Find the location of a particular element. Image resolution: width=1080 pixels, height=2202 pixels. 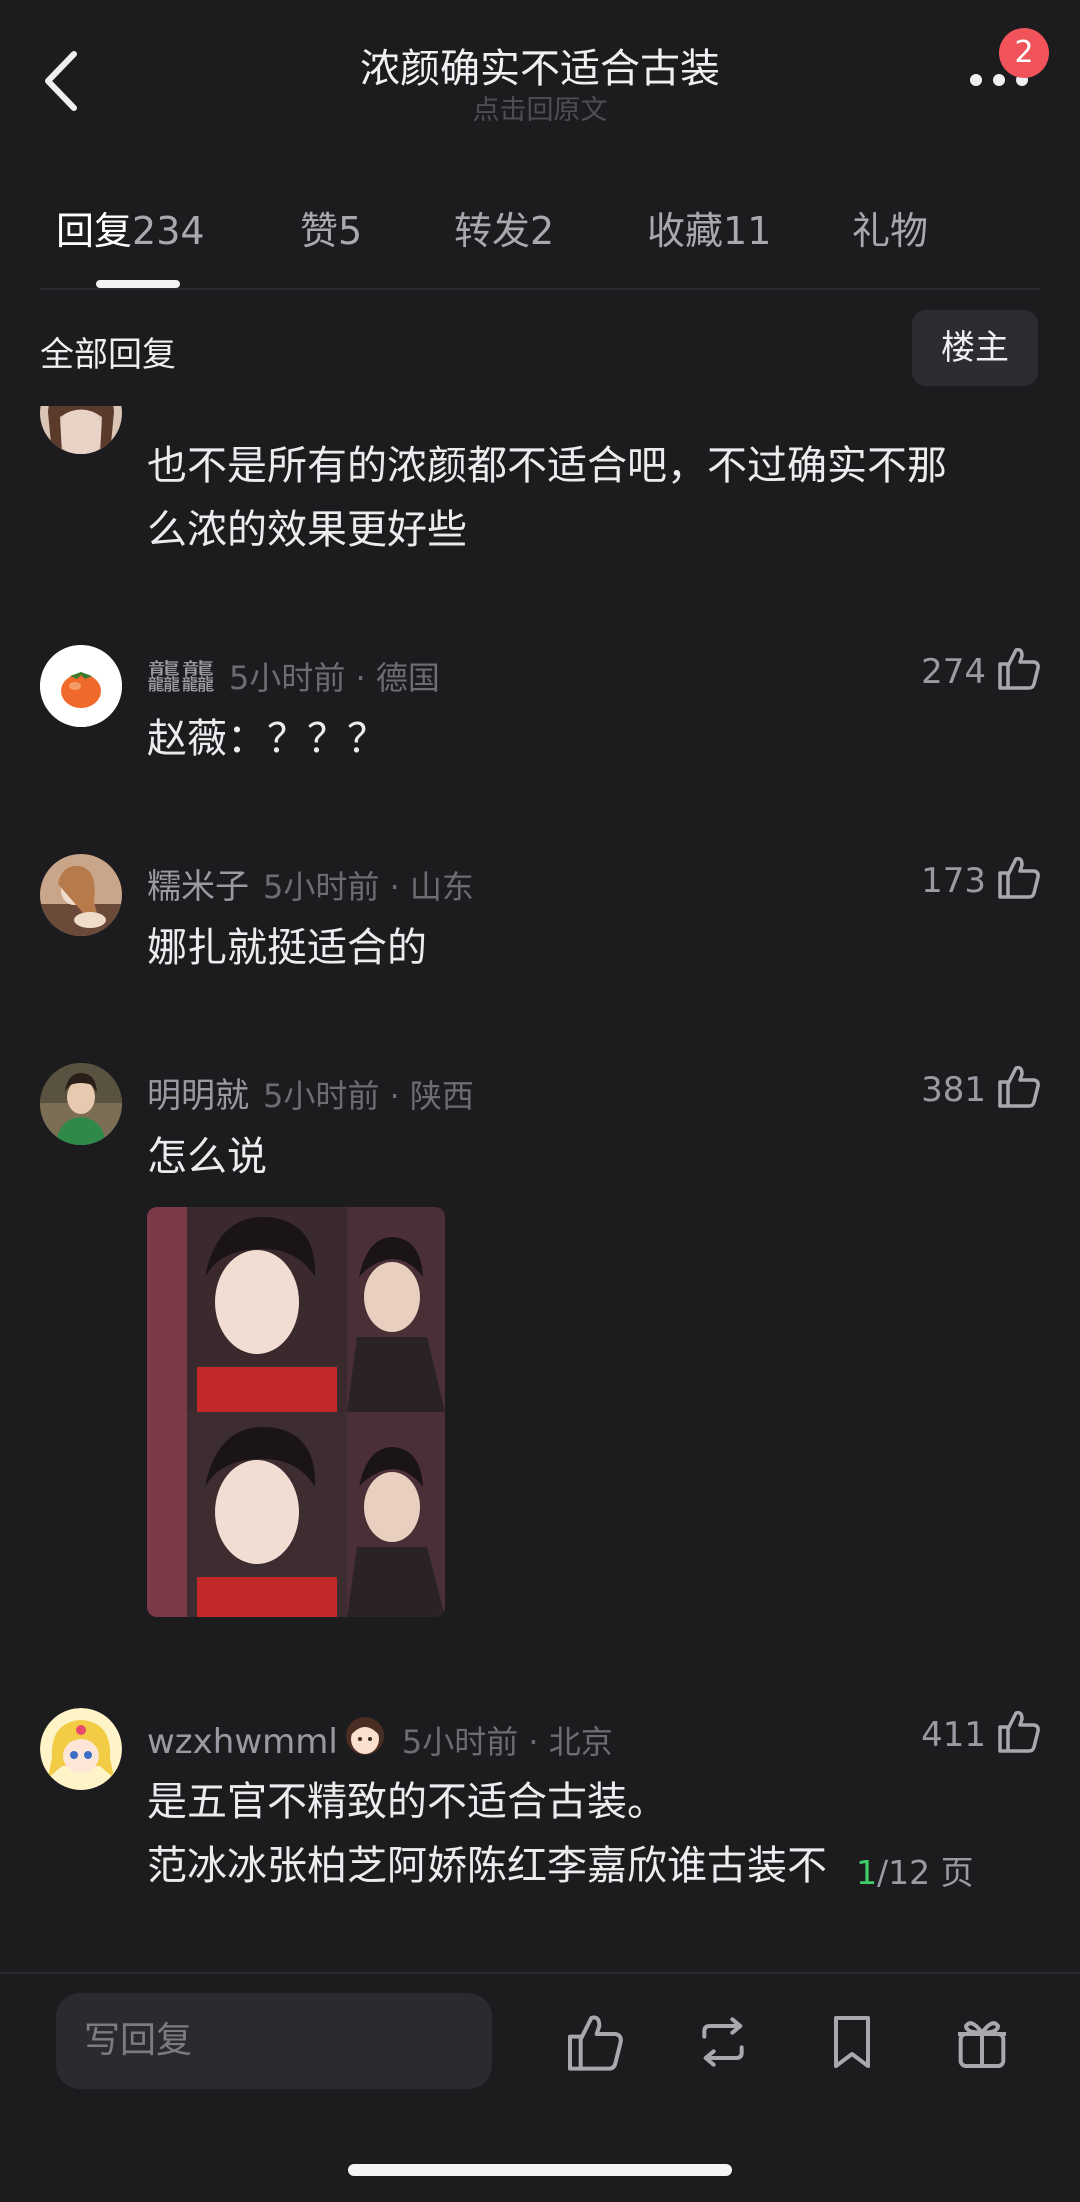

comment-text: 范冰冰张柏芝阿娇陈红李嘉欣谁古装不 is located at coordinates (487, 1866).